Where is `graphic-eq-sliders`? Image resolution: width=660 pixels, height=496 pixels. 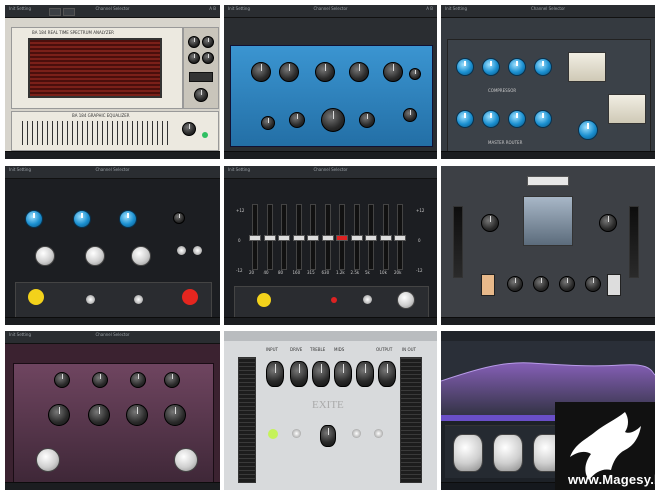
graphic-eq-sliders is located at coordinates (97, 133).